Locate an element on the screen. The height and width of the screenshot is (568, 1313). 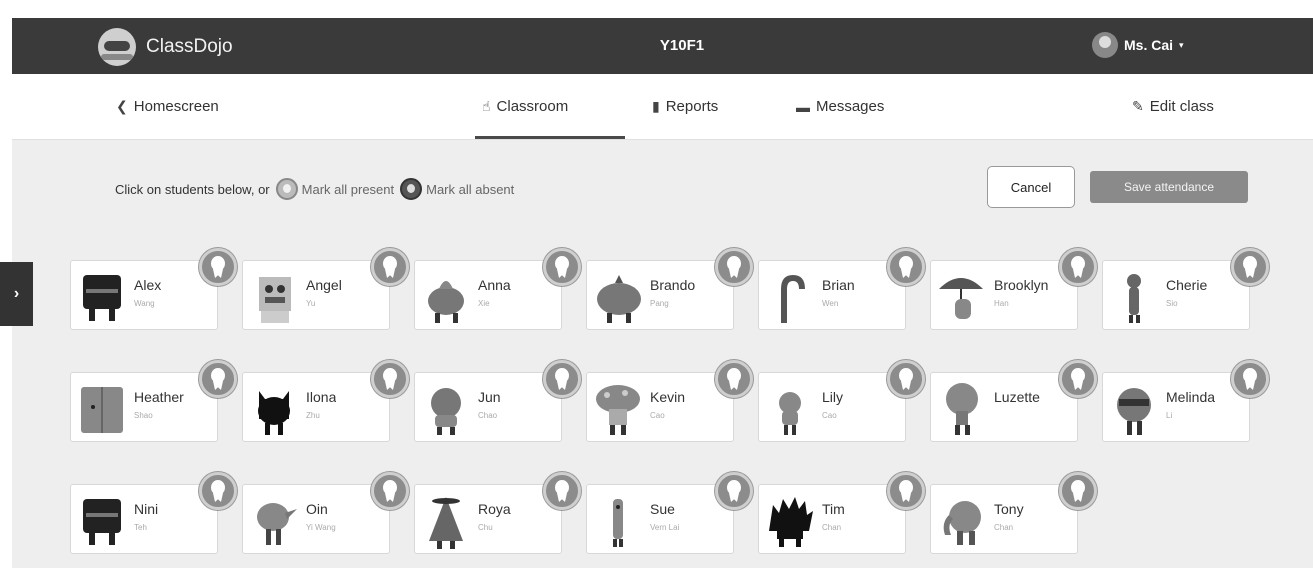
student-last-name: Yi Wang is located at coordinates (321, 527).